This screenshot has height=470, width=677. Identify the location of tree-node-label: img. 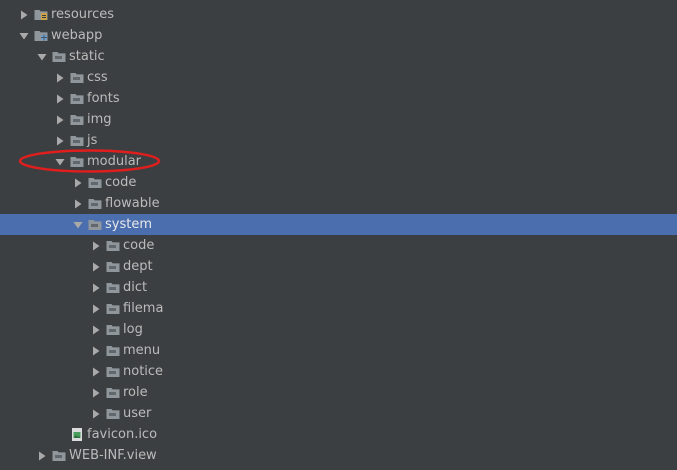
(99, 119).